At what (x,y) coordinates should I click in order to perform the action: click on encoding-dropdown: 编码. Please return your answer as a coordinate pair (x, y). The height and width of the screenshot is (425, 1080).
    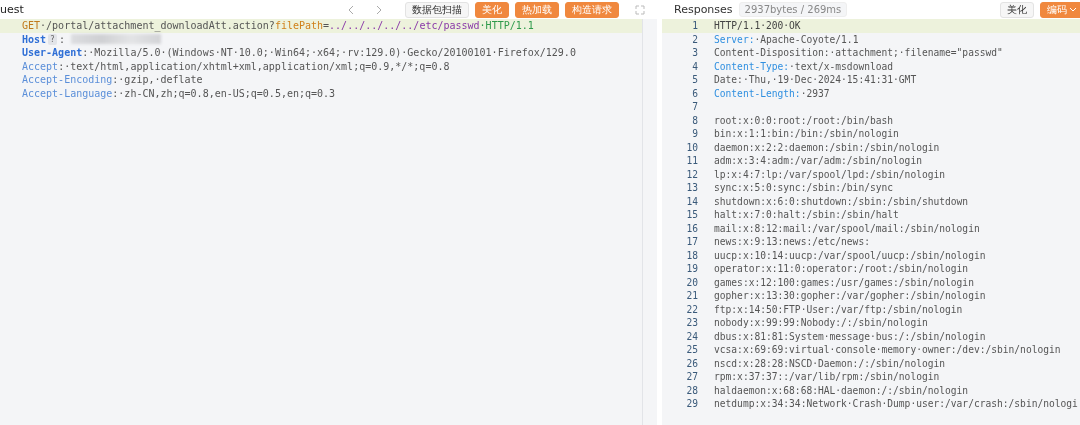
    Looking at the image, I should click on (1060, 9).